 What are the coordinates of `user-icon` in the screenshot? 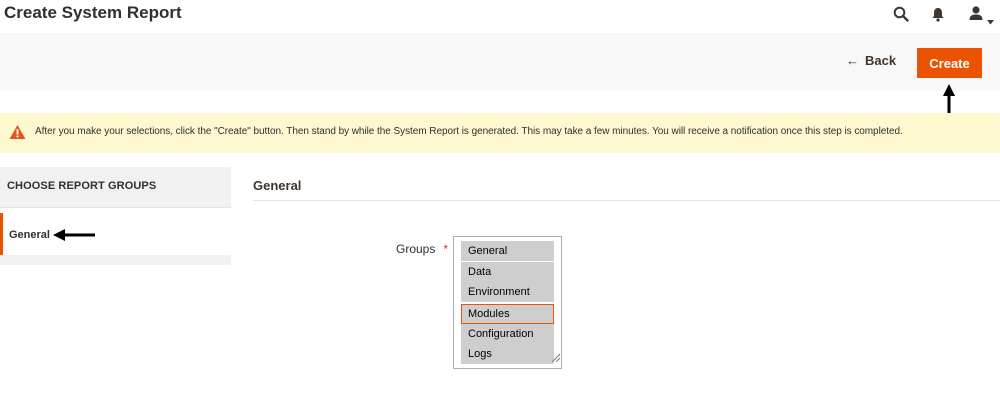 It's located at (976, 15).